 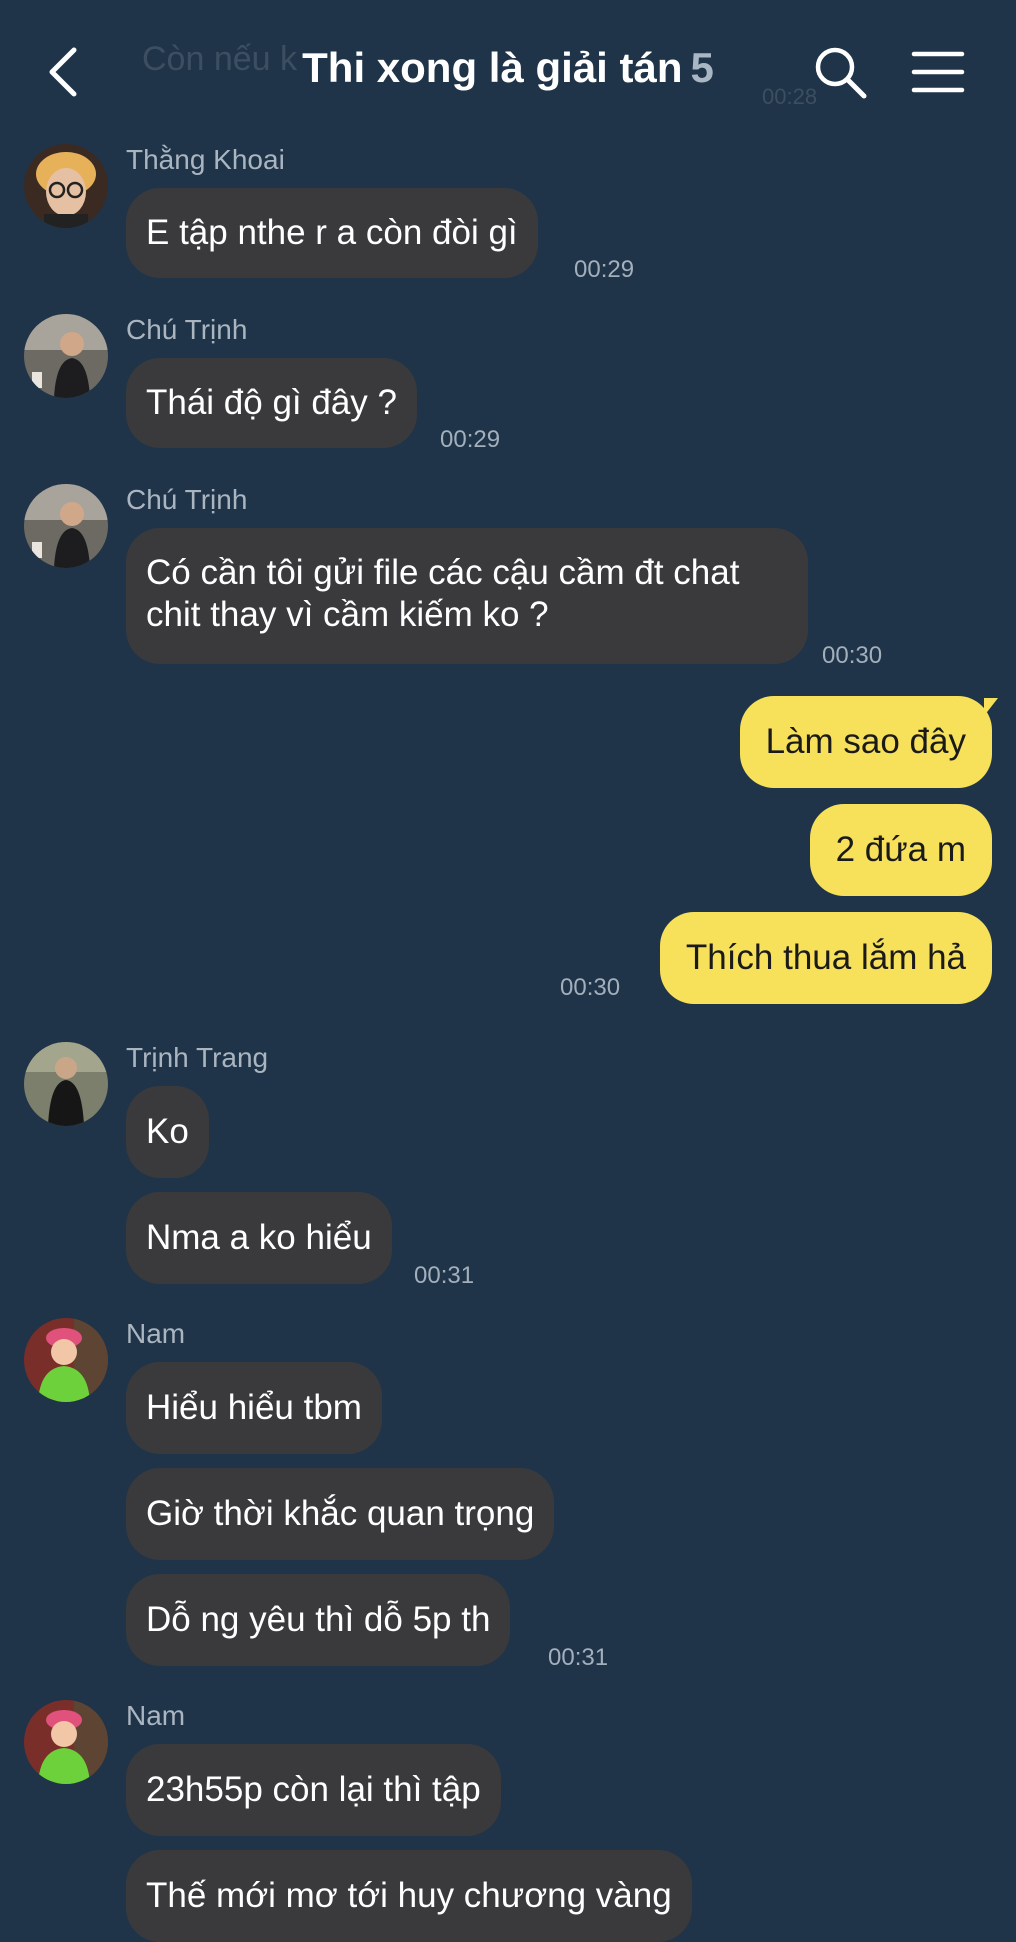 I want to click on outgoing-message-bubble: Thích thua lắm hả, so click(x=825, y=958).